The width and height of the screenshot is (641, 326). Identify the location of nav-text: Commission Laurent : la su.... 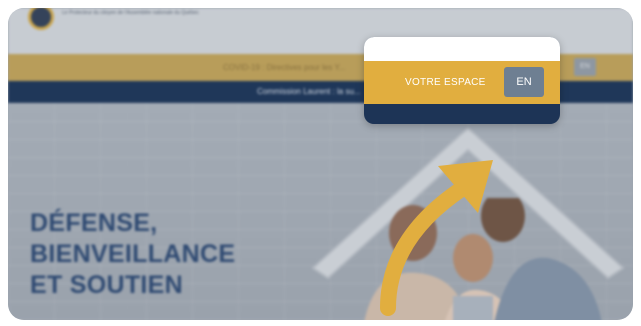
(309, 91).